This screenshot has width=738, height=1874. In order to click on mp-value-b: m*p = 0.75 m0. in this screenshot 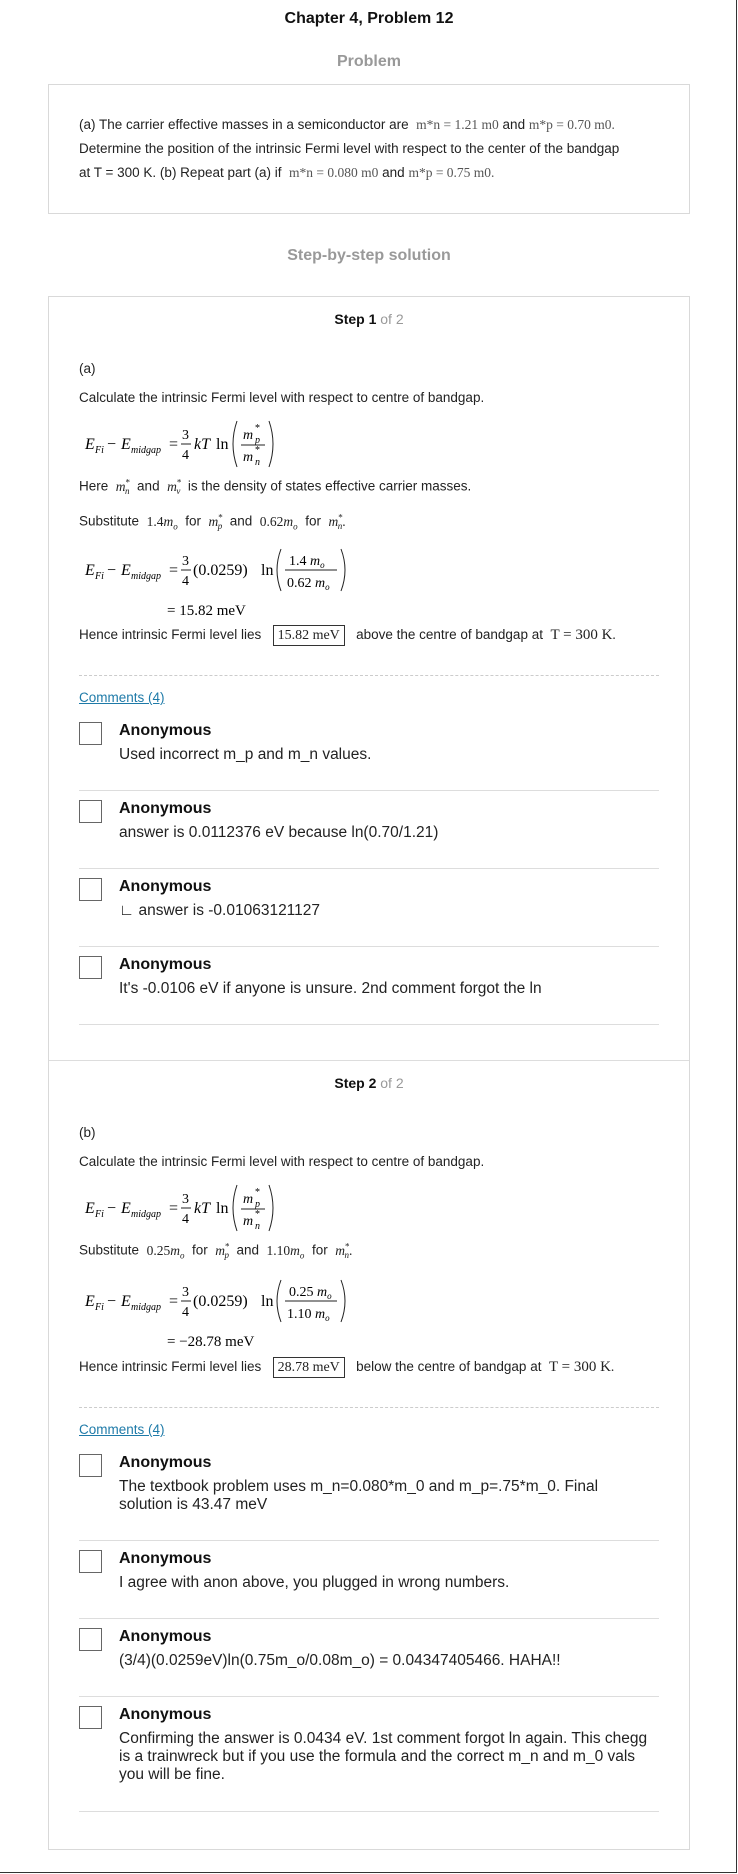, I will do `click(451, 172)`.